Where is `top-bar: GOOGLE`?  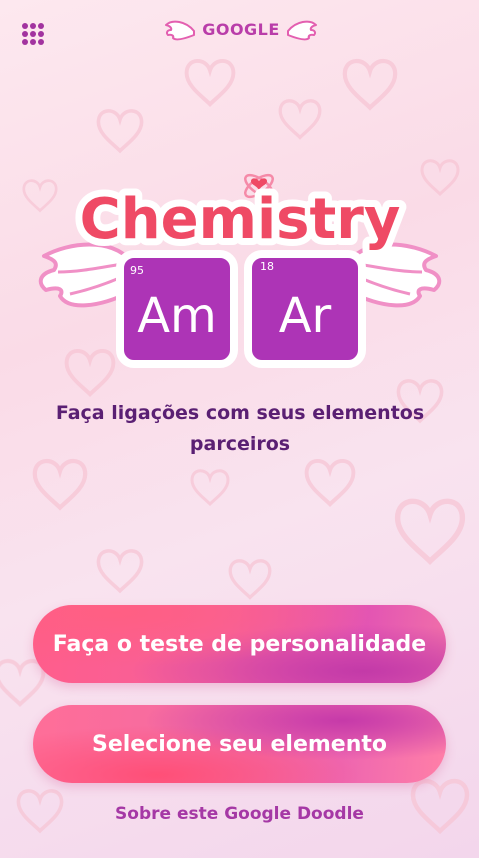 top-bar: GOOGLE is located at coordinates (239, 32).